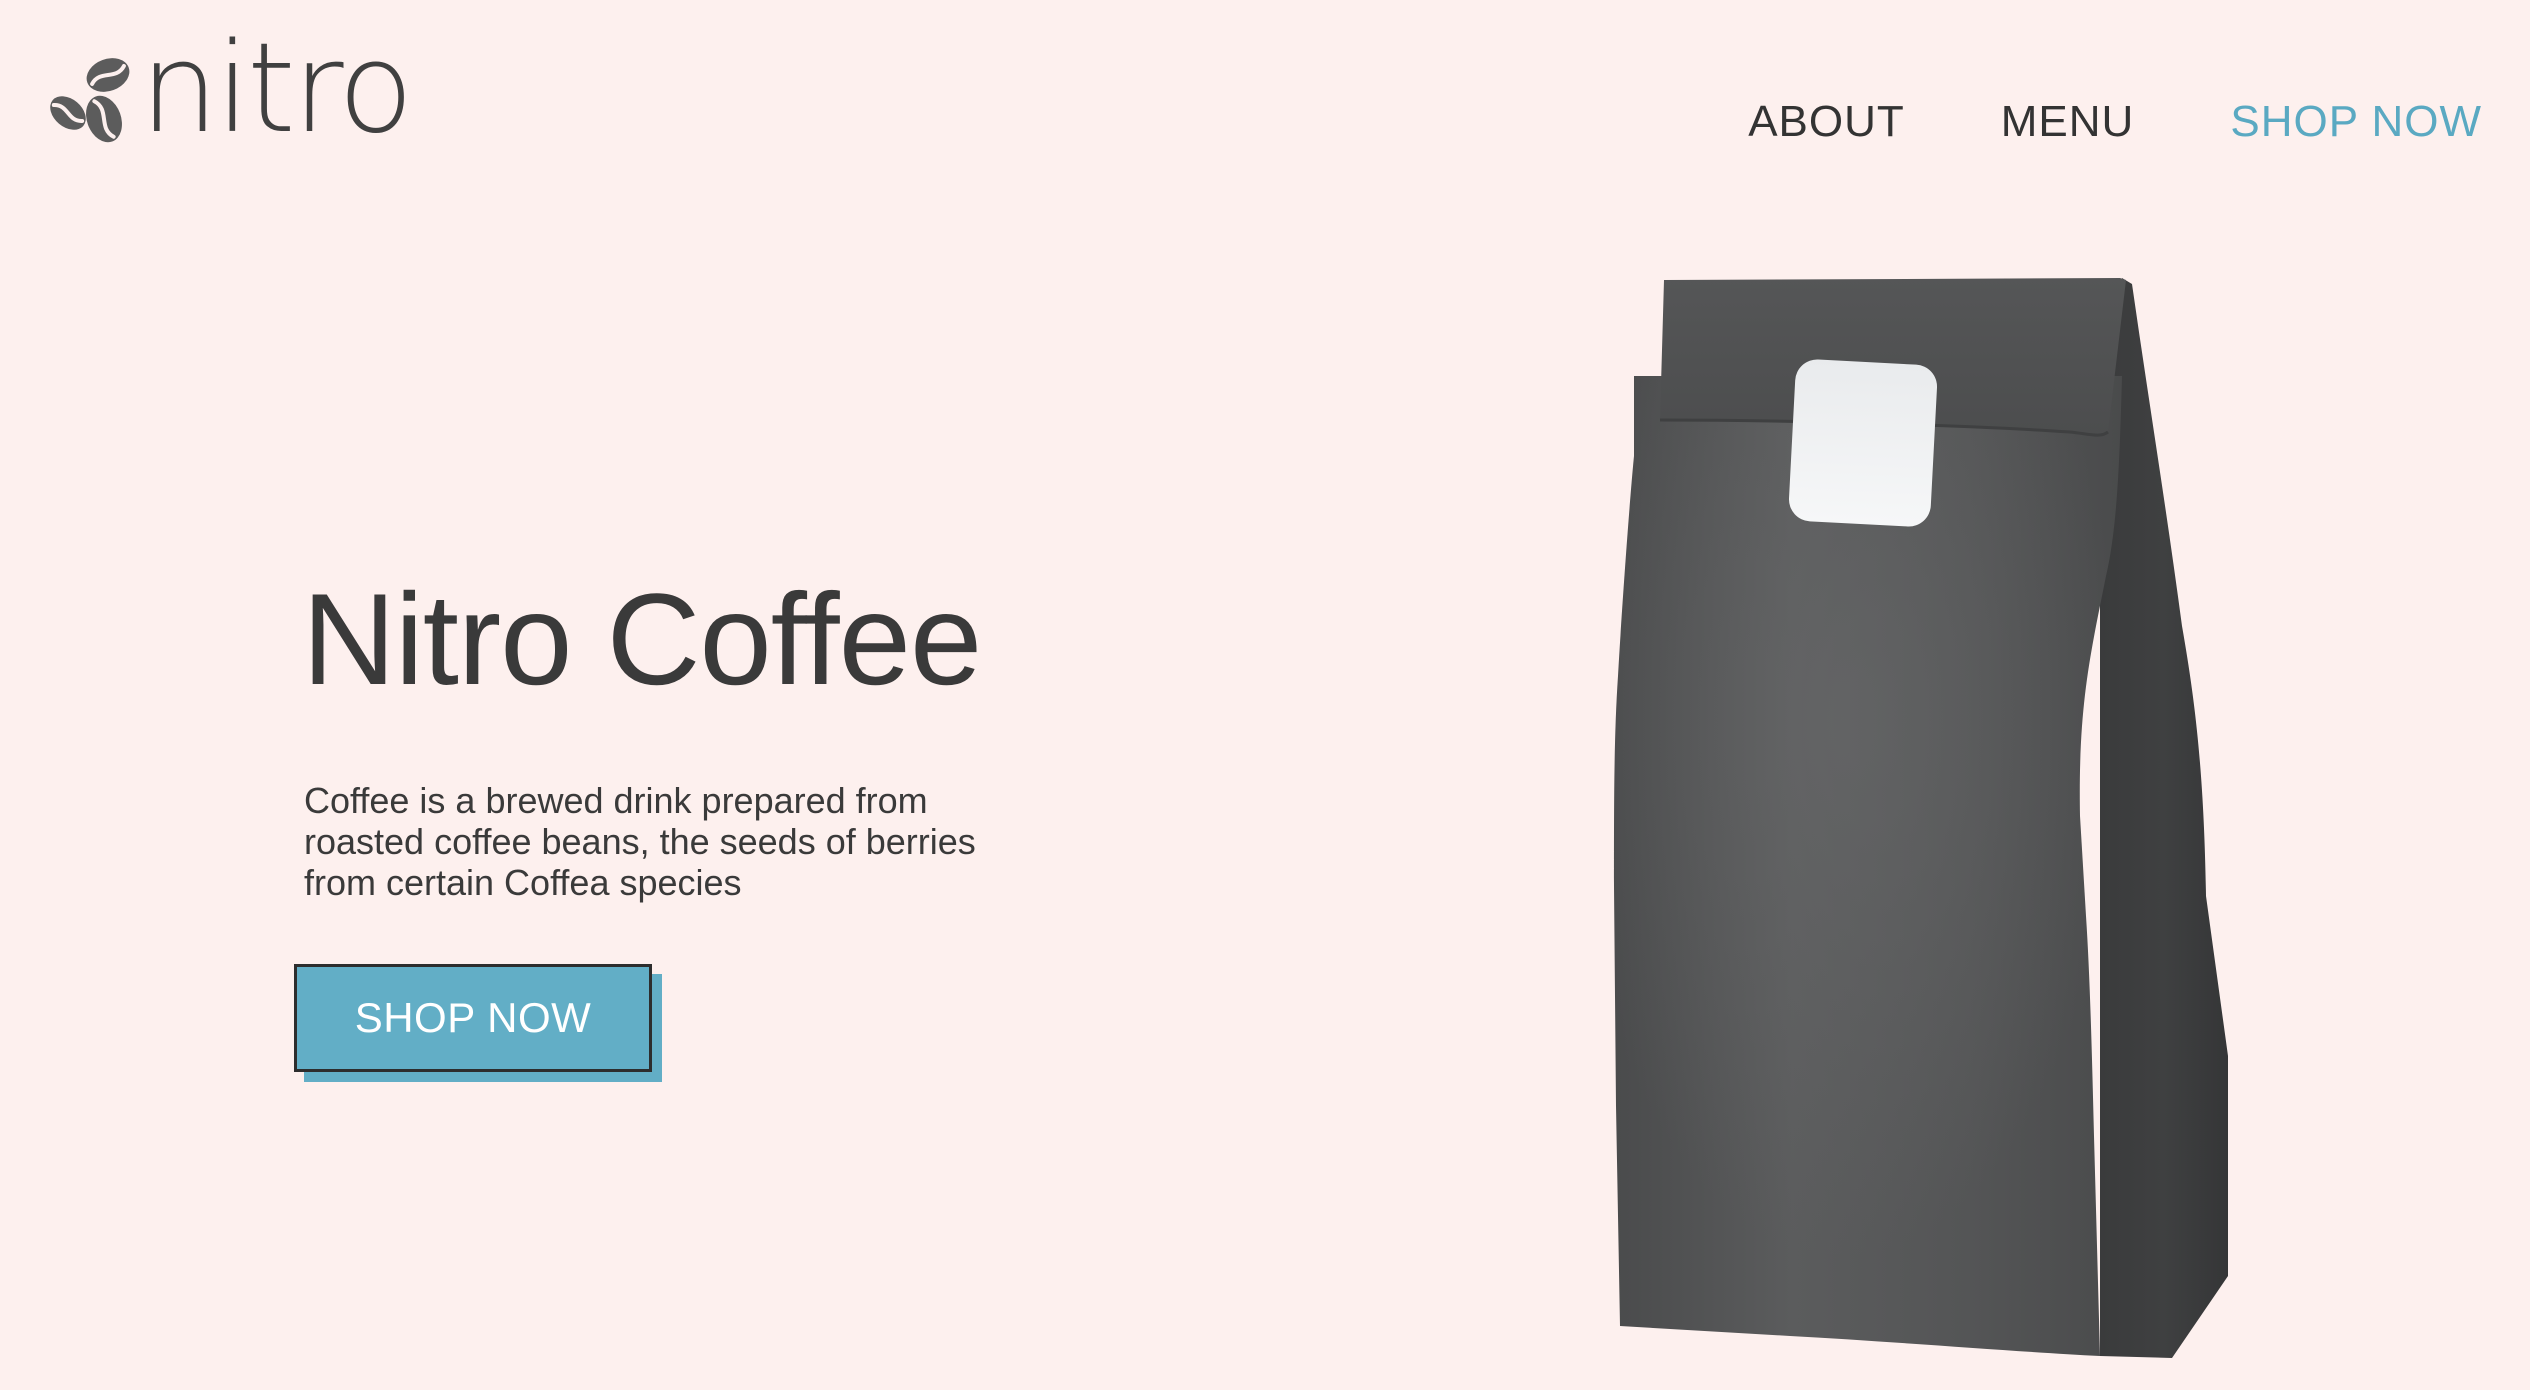 The width and height of the screenshot is (2530, 1390). Describe the element at coordinates (277, 89) in the screenshot. I see `brand-name: nitro` at that location.